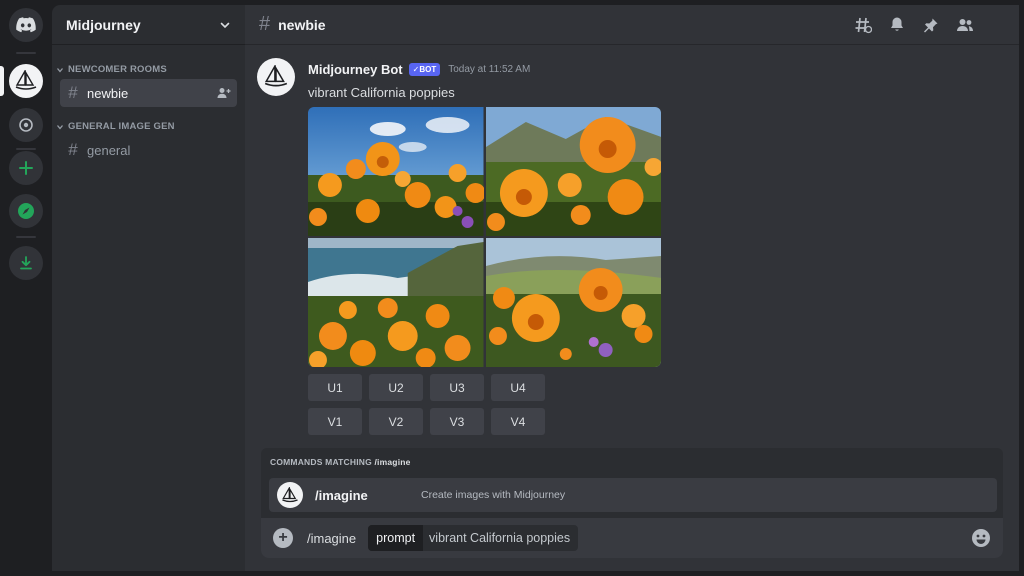 The image size is (1024, 576). What do you see at coordinates (981, 538) in the screenshot?
I see `emoji-icon` at bounding box center [981, 538].